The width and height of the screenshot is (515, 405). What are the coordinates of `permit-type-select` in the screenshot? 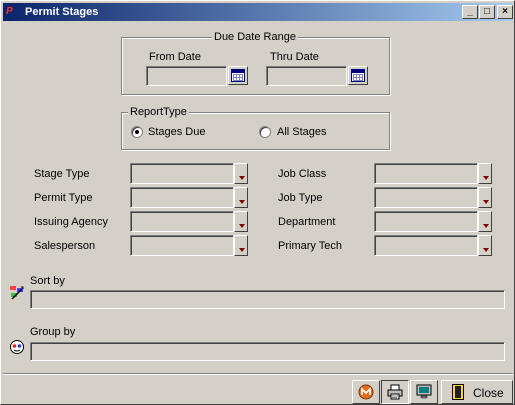 It's located at (182, 197).